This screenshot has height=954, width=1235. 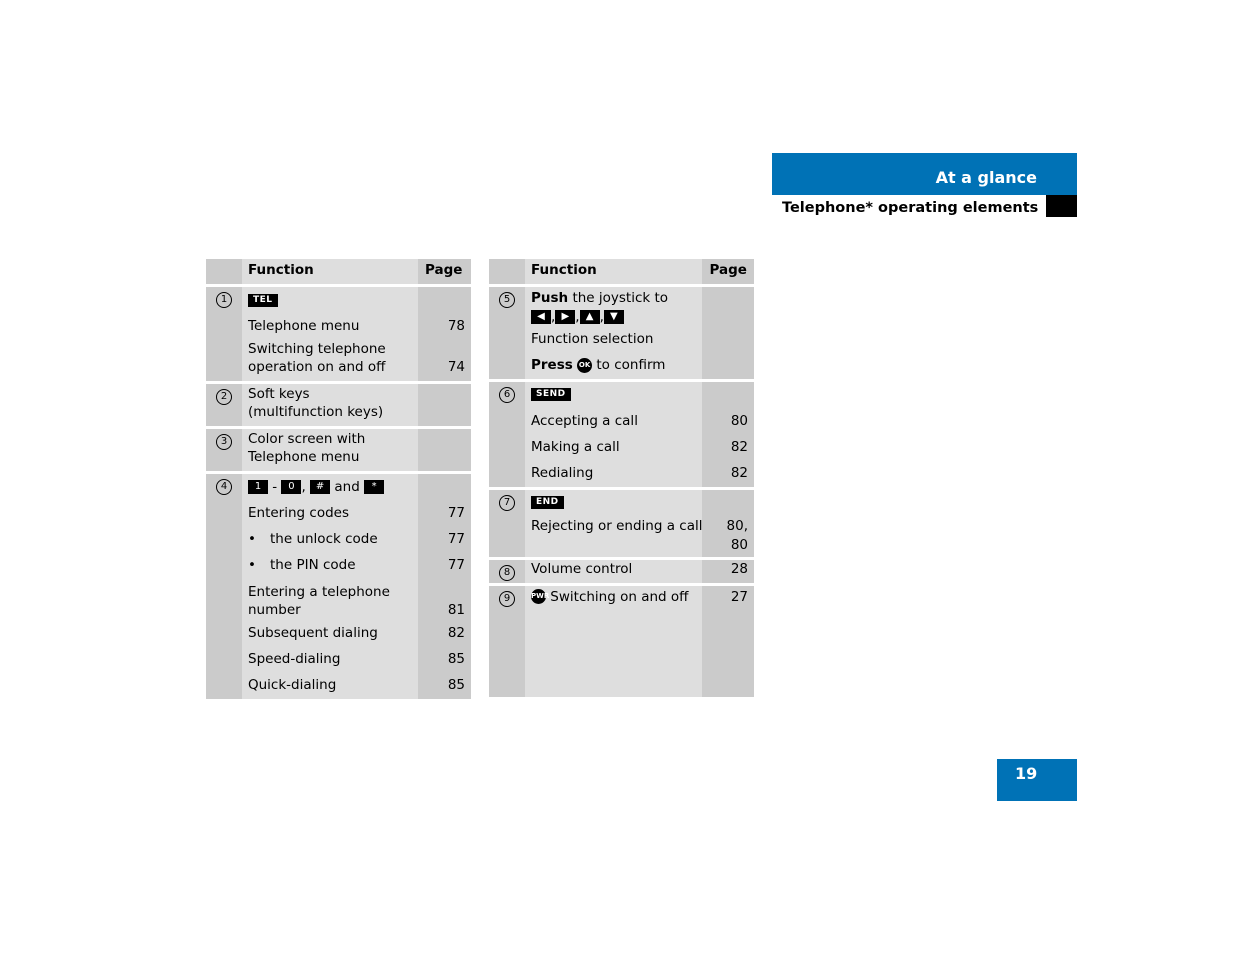 What do you see at coordinates (292, 685) in the screenshot?
I see `function-text: Quick-dialing` at bounding box center [292, 685].